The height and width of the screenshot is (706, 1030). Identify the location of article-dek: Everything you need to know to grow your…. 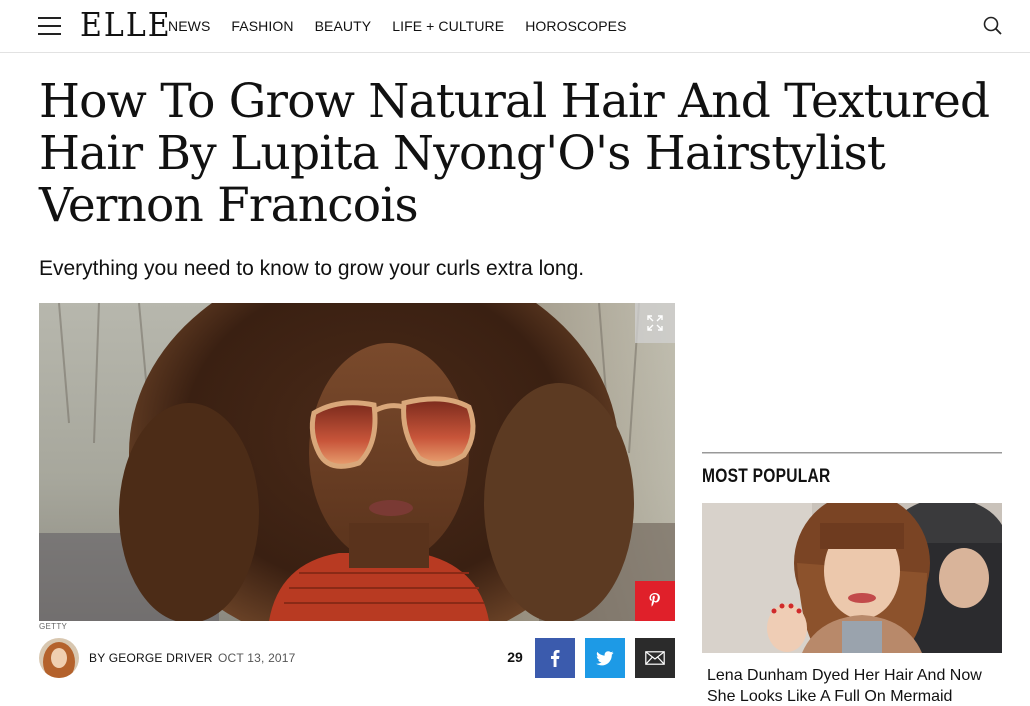
(312, 268).